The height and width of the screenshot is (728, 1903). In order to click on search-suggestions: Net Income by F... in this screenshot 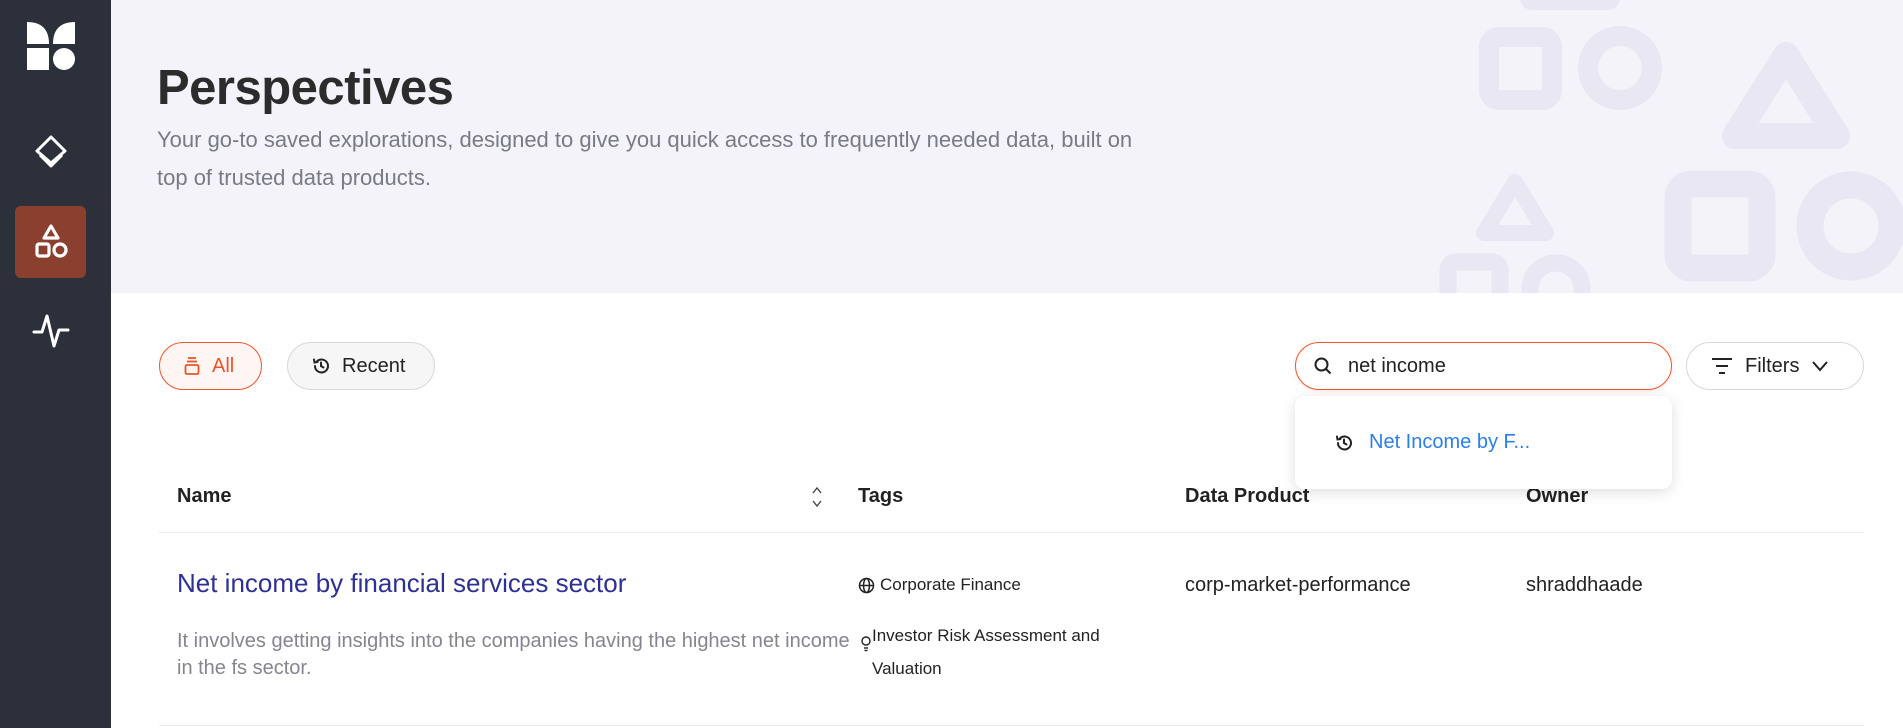, I will do `click(1483, 442)`.